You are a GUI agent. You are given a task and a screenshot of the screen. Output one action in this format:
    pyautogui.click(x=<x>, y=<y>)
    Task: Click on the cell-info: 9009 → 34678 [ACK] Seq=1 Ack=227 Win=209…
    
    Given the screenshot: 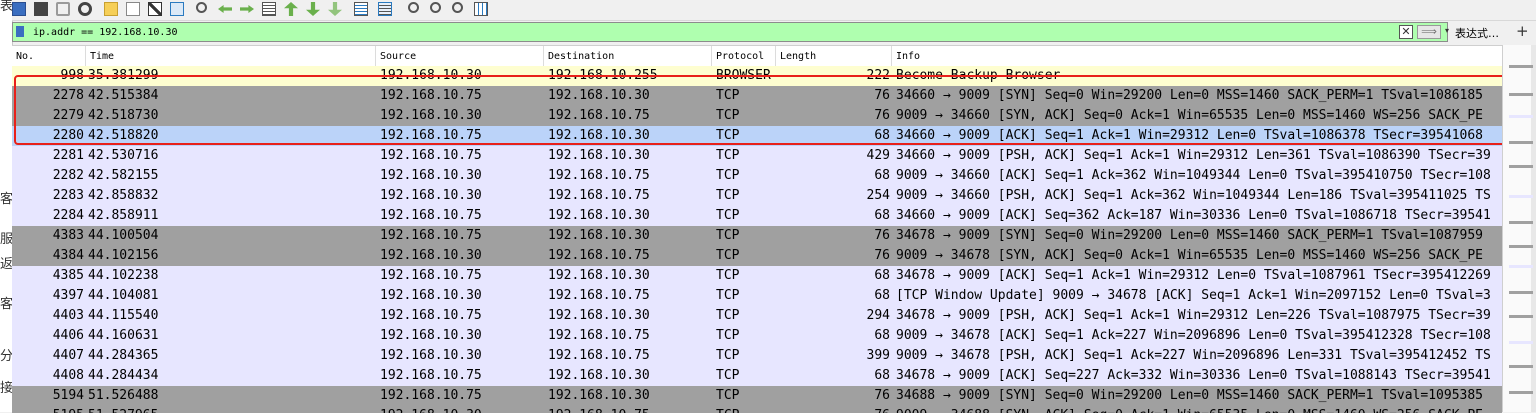 What is the action you would take?
    pyautogui.click(x=1193, y=335)
    